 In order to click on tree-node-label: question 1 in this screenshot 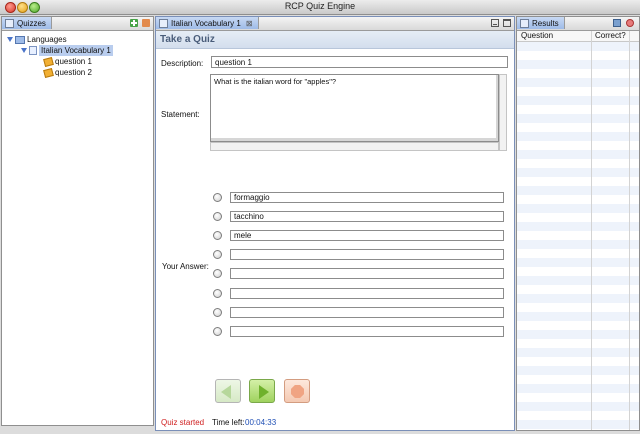, I will do `click(73, 61)`.